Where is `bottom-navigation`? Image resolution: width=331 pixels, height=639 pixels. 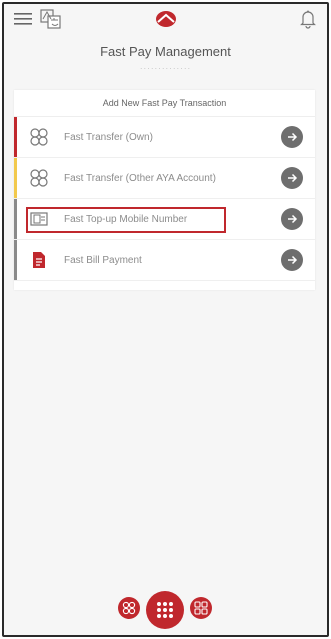
bottom-navigation is located at coordinates (165, 609).